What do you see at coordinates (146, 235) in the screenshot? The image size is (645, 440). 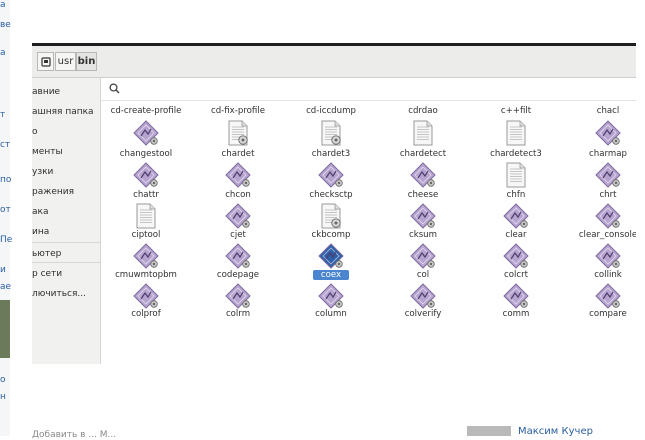 I see `file-label: ciptool` at bounding box center [146, 235].